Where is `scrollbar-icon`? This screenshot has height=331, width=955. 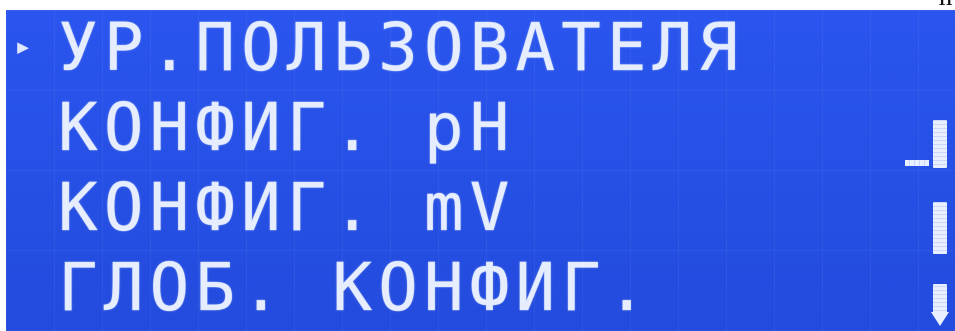
scrollbar-icon is located at coordinates (941, 225).